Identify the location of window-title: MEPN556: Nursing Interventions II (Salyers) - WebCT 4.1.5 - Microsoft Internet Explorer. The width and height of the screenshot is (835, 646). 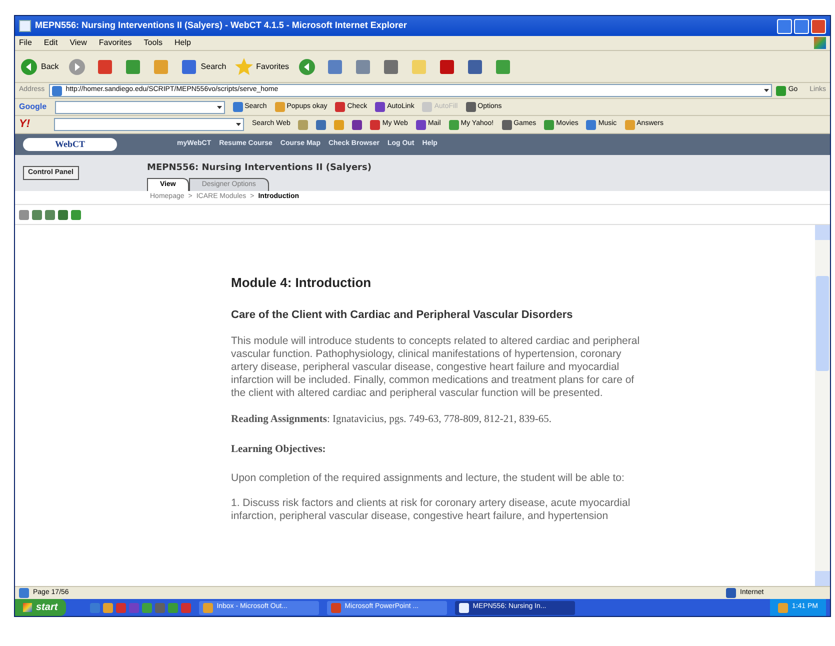
(221, 25).